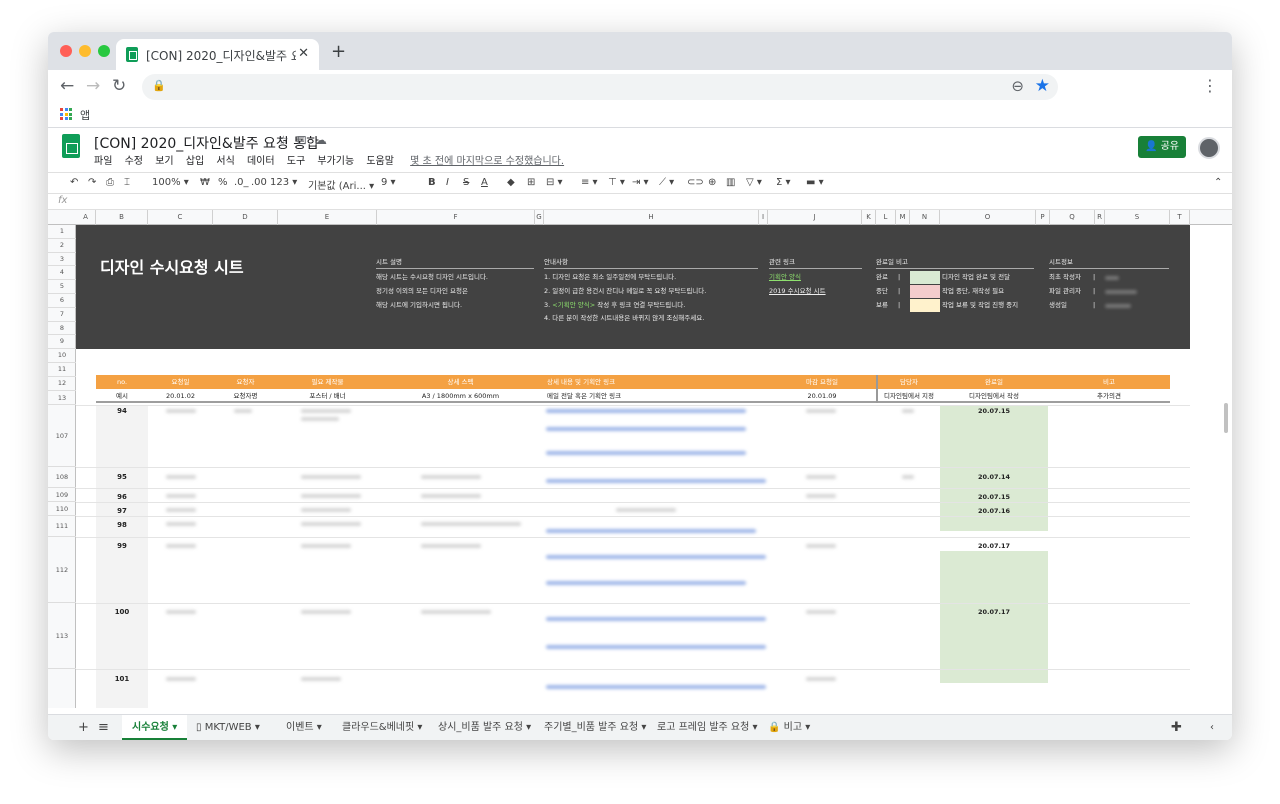  Describe the element at coordinates (127, 182) in the screenshot. I see `paint-format-icon: ⌶` at that location.